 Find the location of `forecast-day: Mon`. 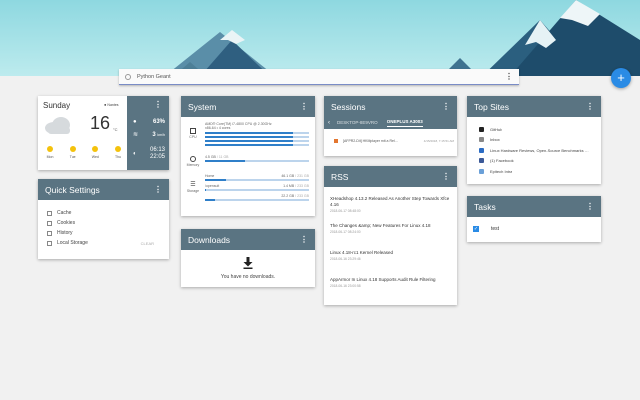

forecast-day: Mon is located at coordinates (50, 152).